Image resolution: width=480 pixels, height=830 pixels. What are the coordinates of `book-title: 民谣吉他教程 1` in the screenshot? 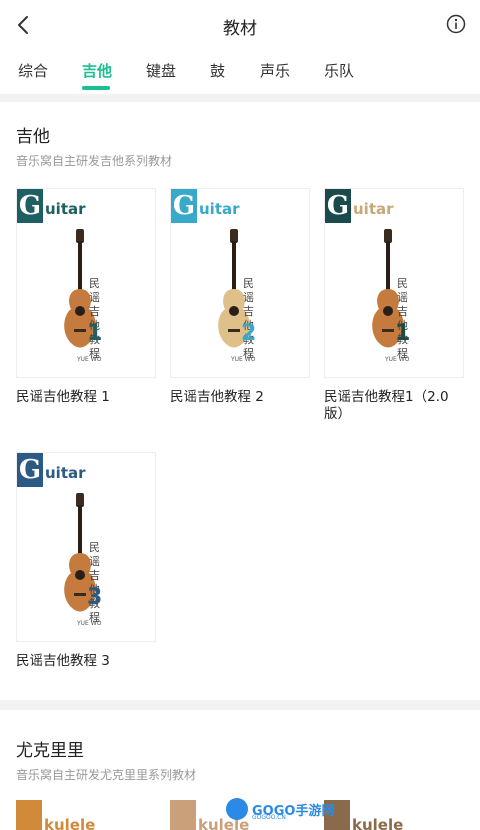 It's located at (86, 397).